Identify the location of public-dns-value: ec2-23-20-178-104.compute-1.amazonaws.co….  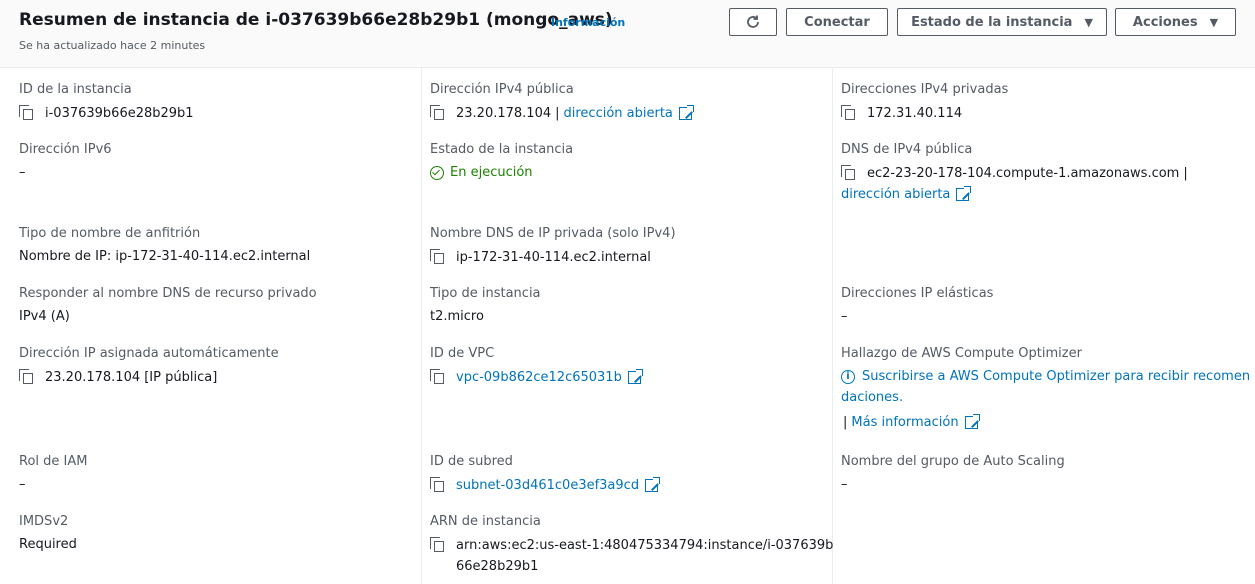
(1023, 173).